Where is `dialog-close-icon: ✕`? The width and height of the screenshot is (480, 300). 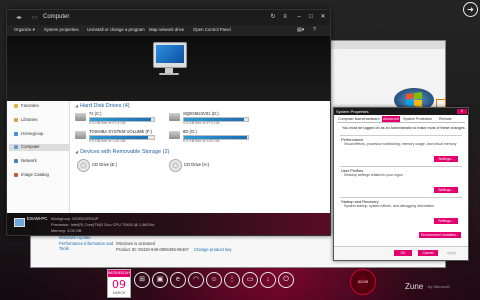 dialog-close-icon: ✕ is located at coordinates (462, 111).